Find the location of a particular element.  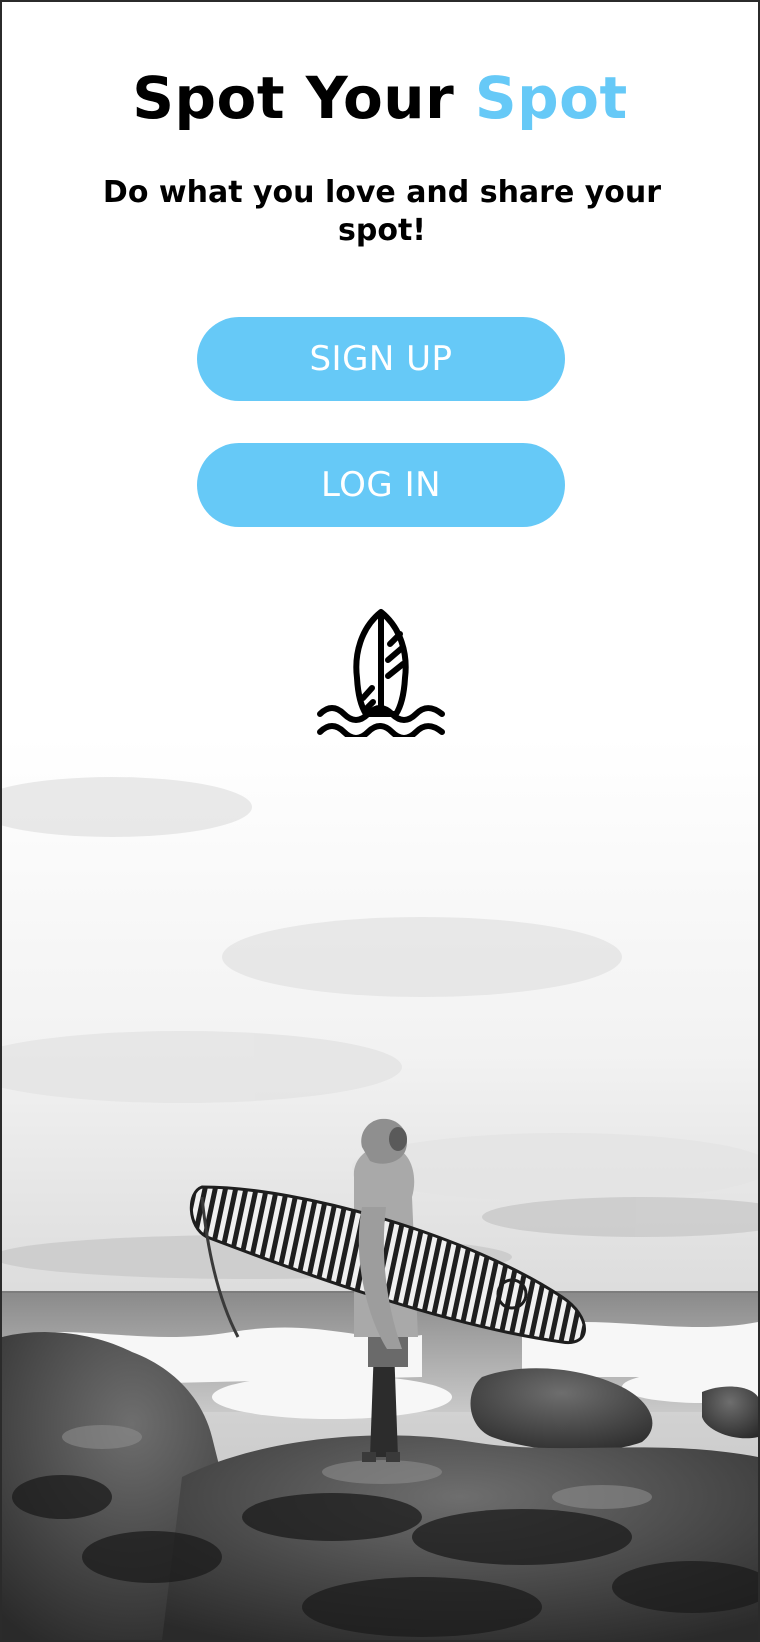

log-in-label: LOG IN is located at coordinates (381, 485).